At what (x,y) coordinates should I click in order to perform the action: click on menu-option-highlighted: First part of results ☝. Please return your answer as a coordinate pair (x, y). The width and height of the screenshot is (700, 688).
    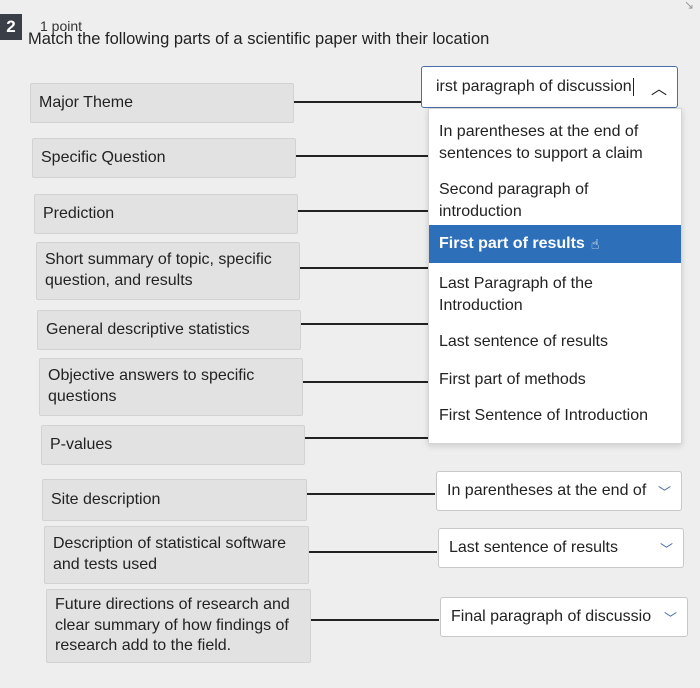
    Looking at the image, I should click on (555, 244).